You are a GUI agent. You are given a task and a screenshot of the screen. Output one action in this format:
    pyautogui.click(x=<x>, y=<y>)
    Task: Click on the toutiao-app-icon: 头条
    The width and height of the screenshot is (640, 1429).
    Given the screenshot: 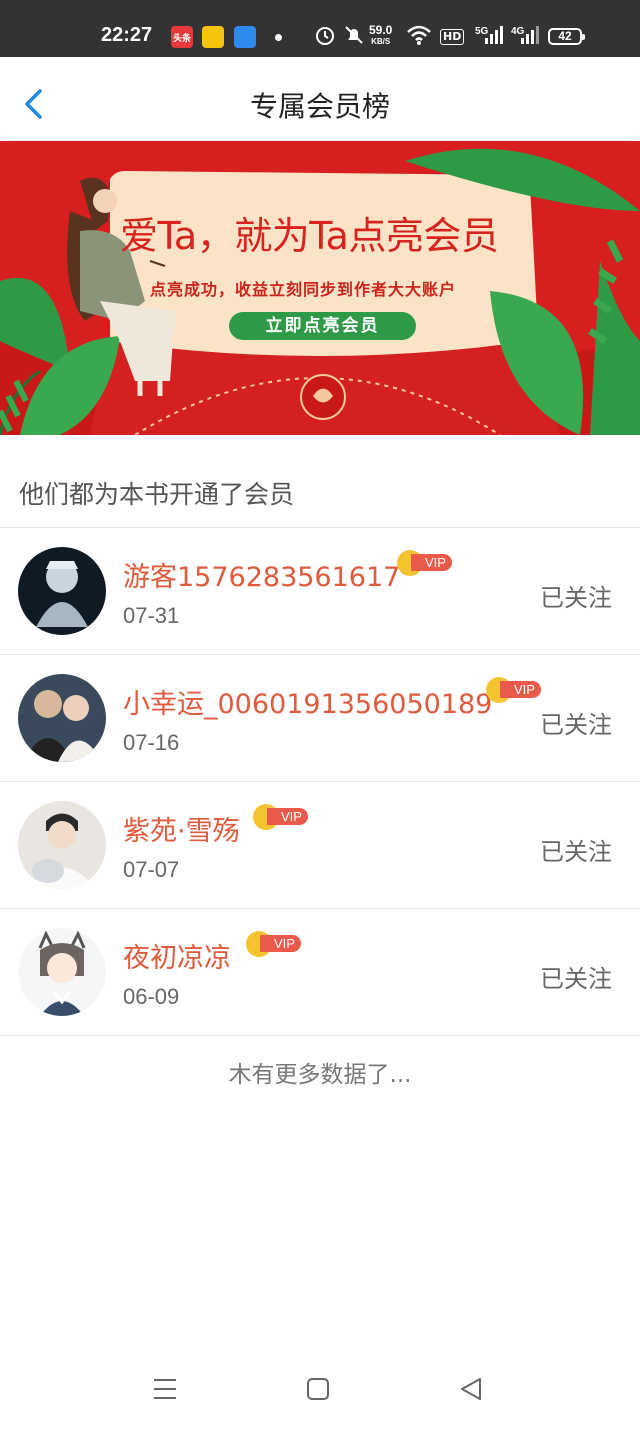 What is the action you would take?
    pyautogui.click(x=182, y=37)
    